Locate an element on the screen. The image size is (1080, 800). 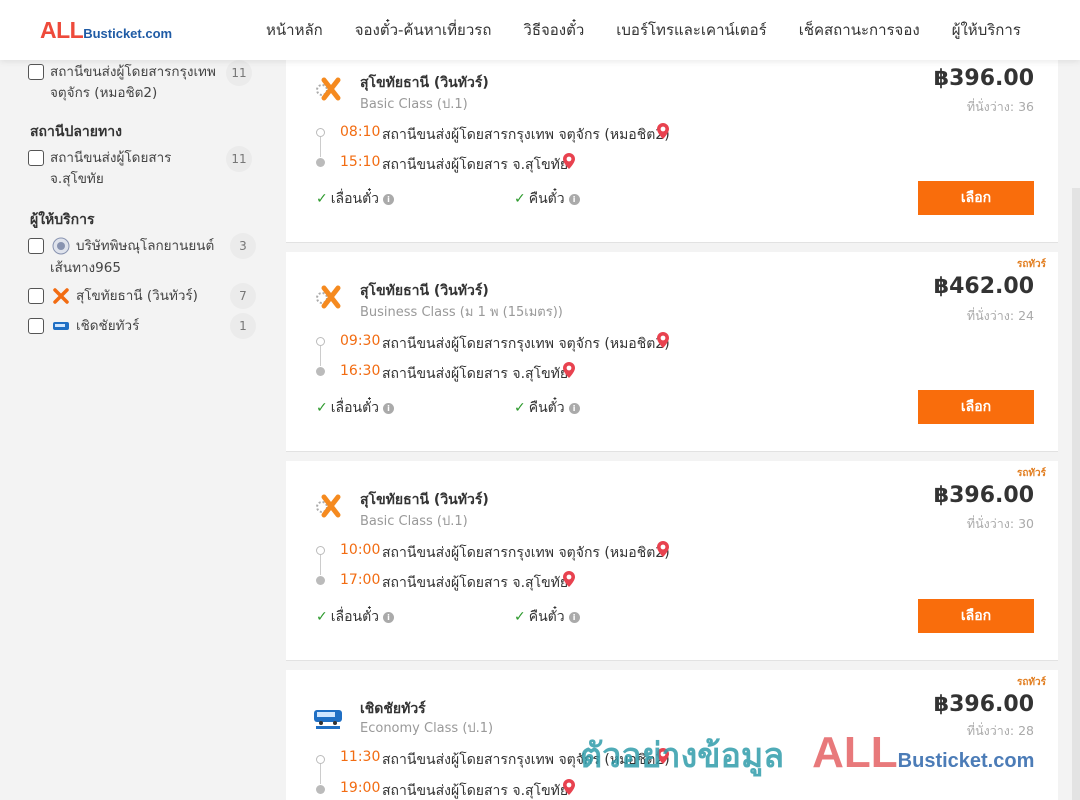
sukhothai-win-tour-icon is located at coordinates (61, 296).